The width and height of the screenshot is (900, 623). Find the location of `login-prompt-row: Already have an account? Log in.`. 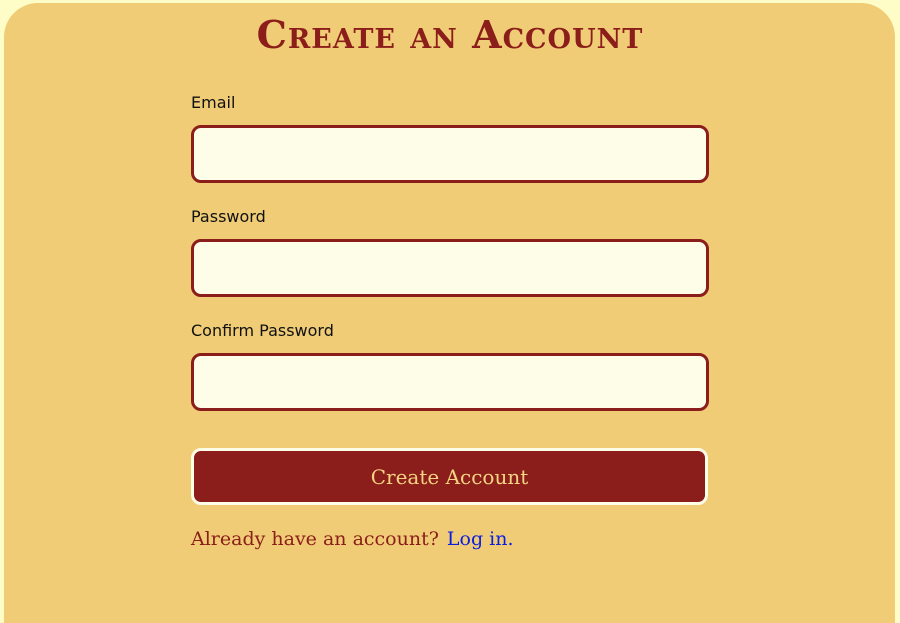

login-prompt-row: Already have an account? Log in. is located at coordinates (352, 539).